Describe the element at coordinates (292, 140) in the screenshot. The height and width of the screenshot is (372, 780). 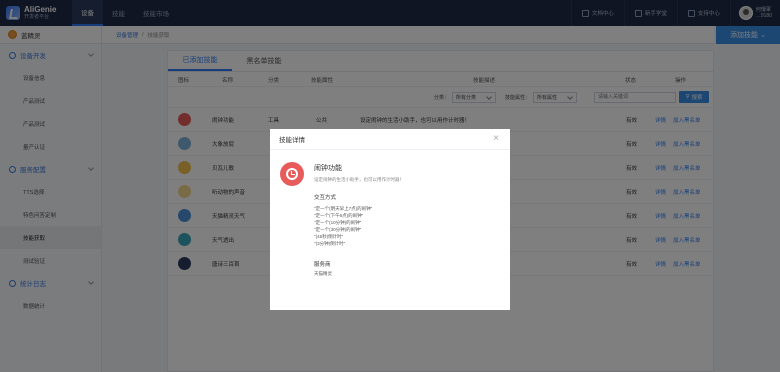
I see `modal-title: 技能详情` at that location.